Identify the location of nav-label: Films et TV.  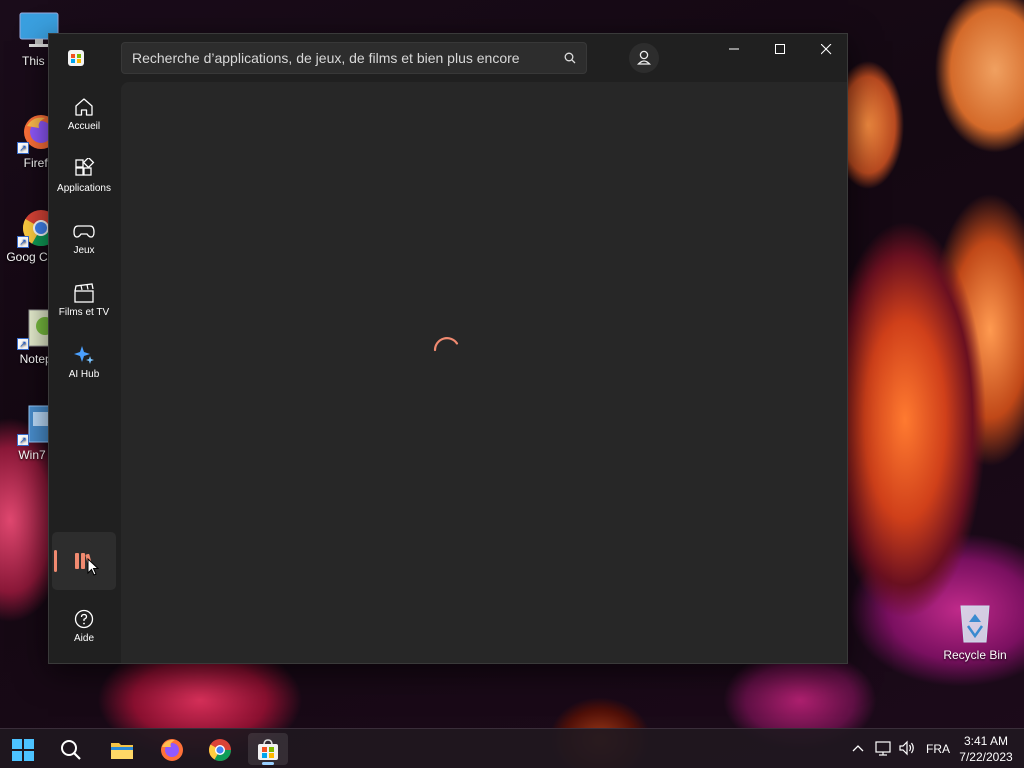
(84, 312).